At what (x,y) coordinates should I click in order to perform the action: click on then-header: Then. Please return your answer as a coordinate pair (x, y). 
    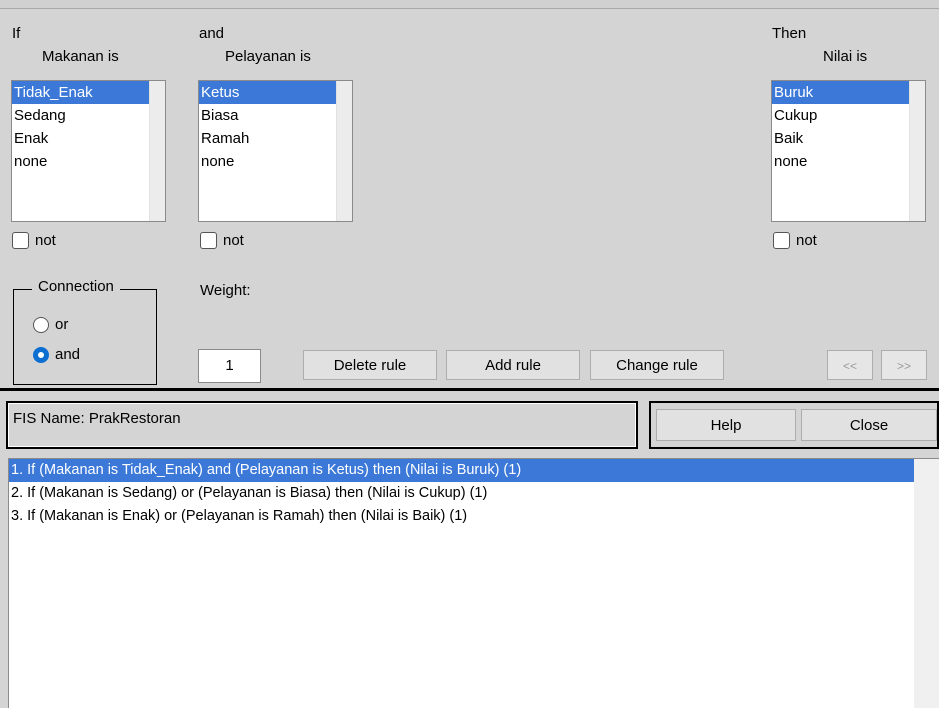
    Looking at the image, I should click on (789, 33).